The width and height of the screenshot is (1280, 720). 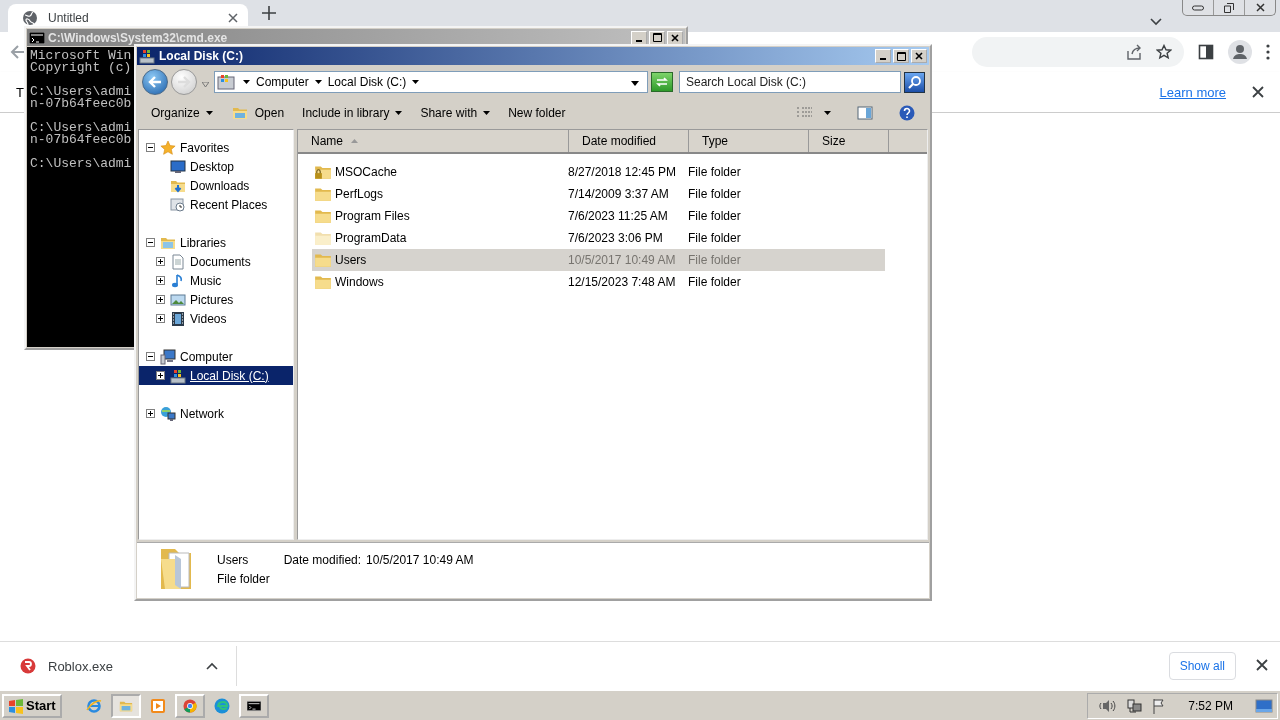 What do you see at coordinates (1164, 52) in the screenshot?
I see `bookmark-star-icon` at bounding box center [1164, 52].